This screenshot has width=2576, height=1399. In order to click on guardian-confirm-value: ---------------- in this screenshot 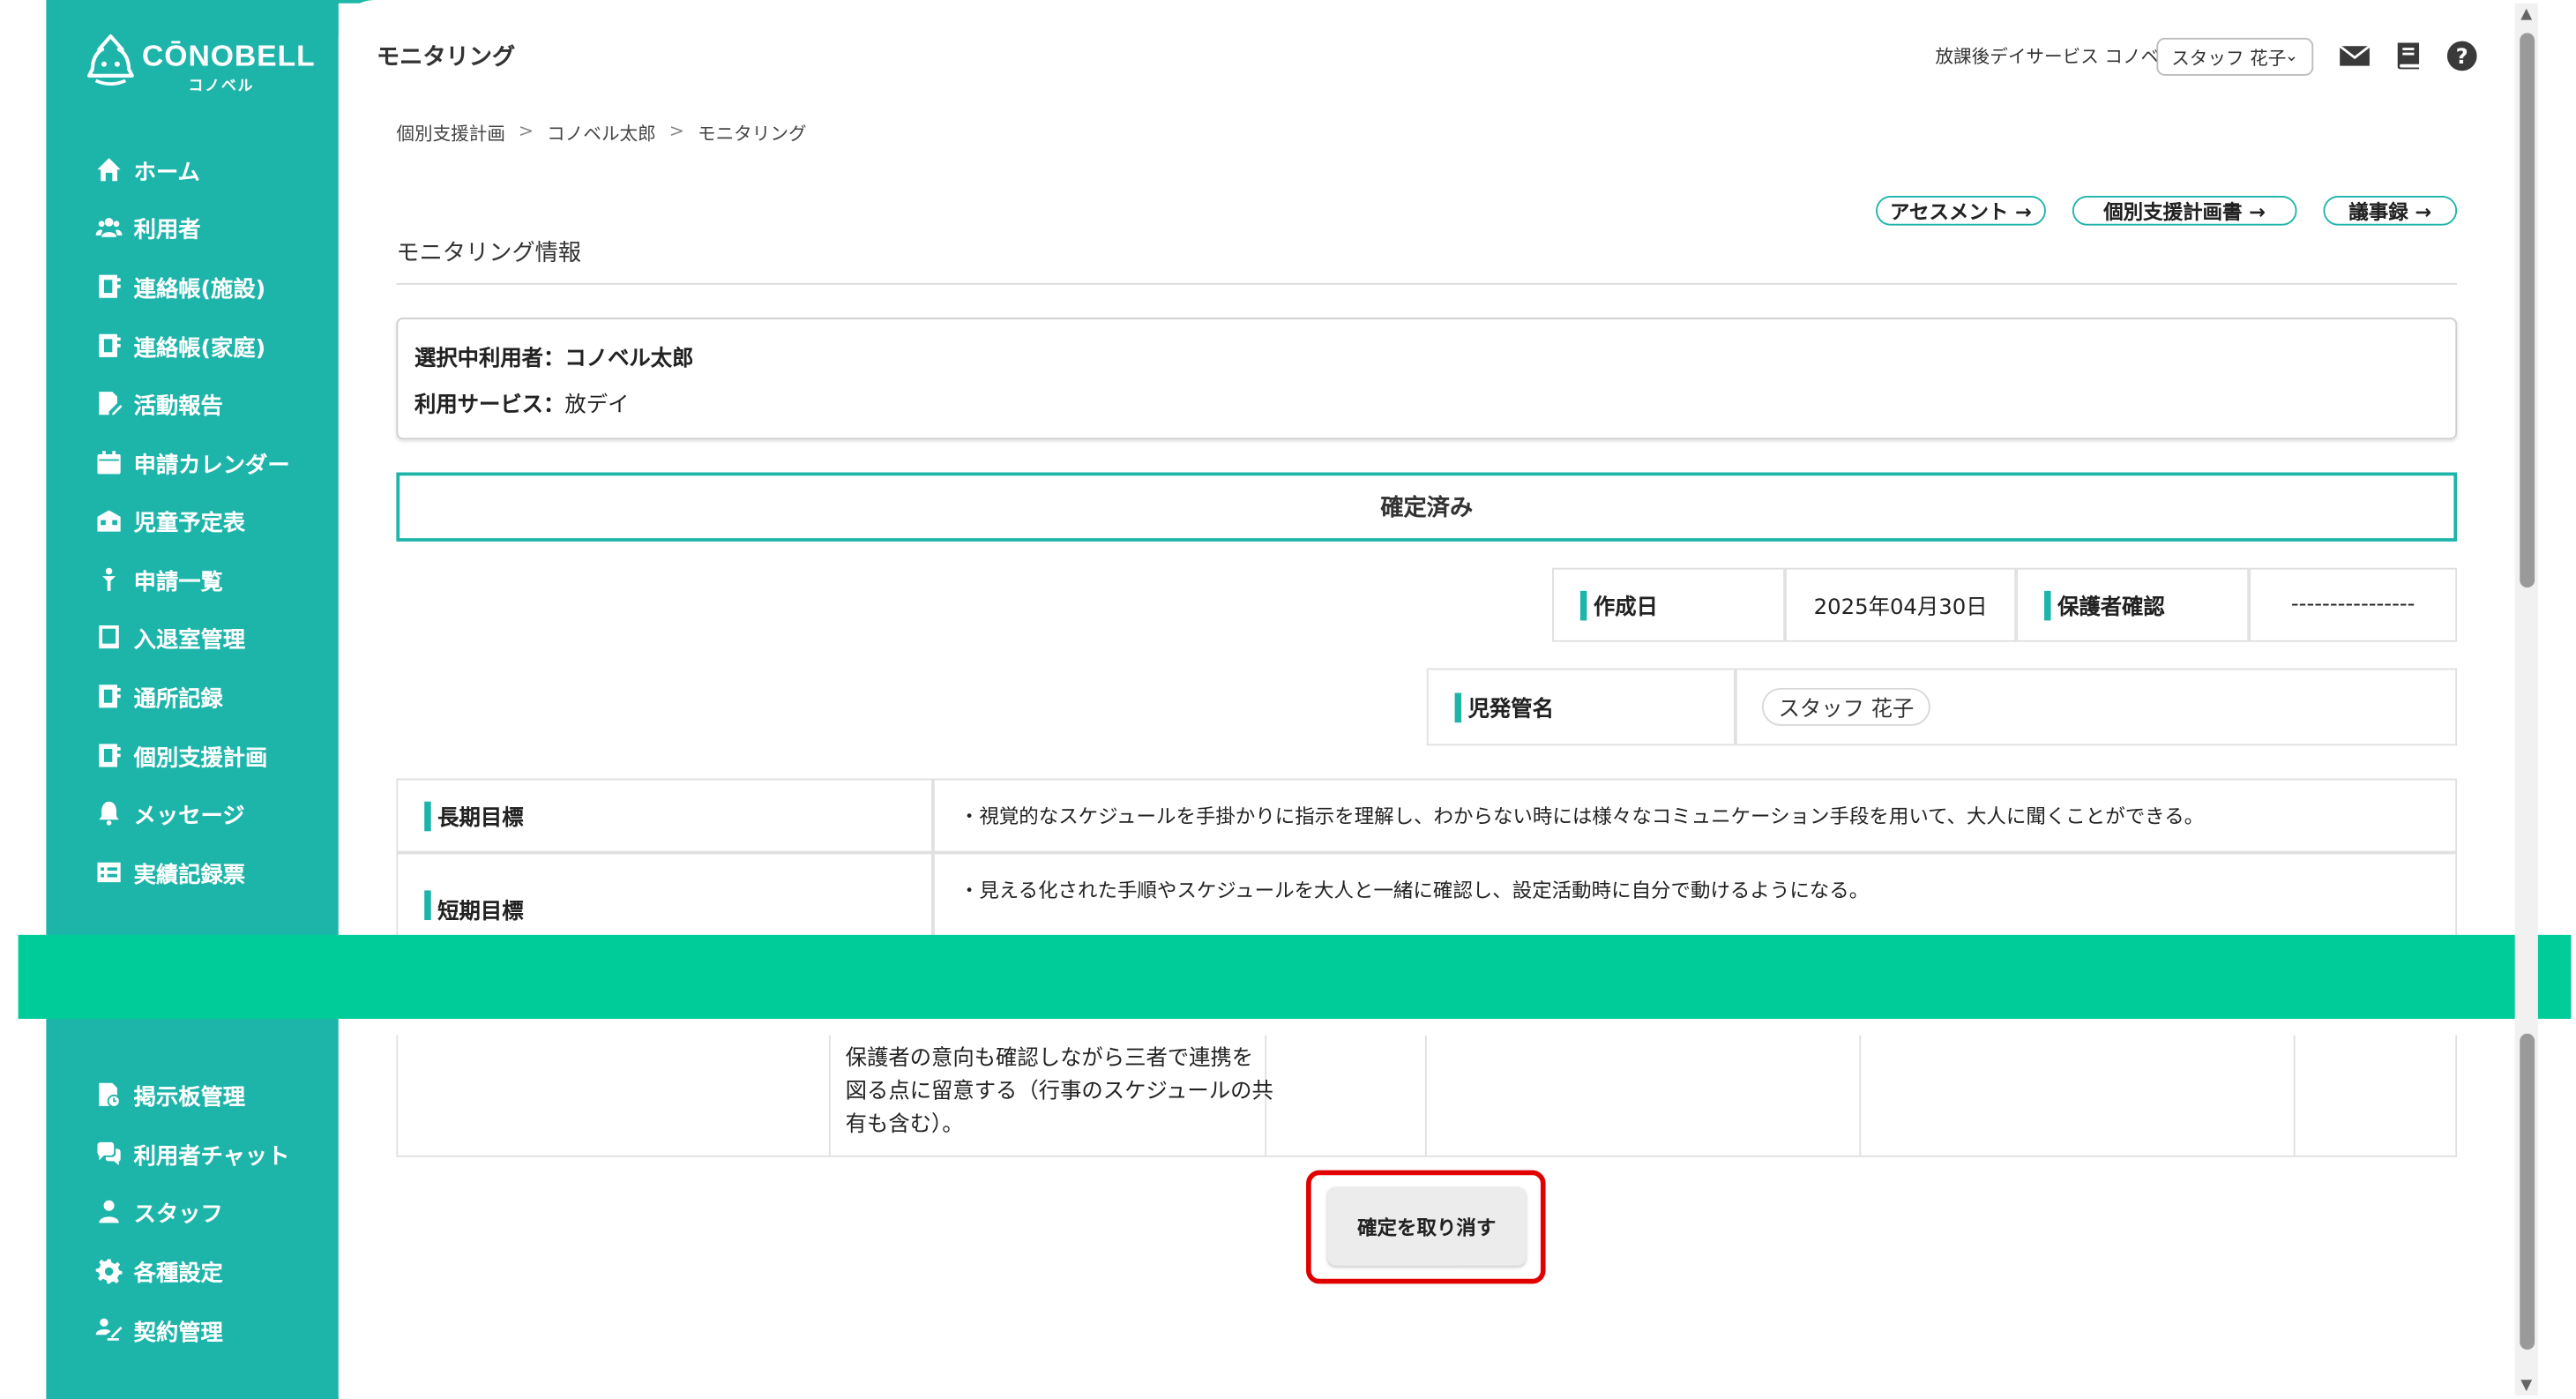, I will do `click(2353, 605)`.